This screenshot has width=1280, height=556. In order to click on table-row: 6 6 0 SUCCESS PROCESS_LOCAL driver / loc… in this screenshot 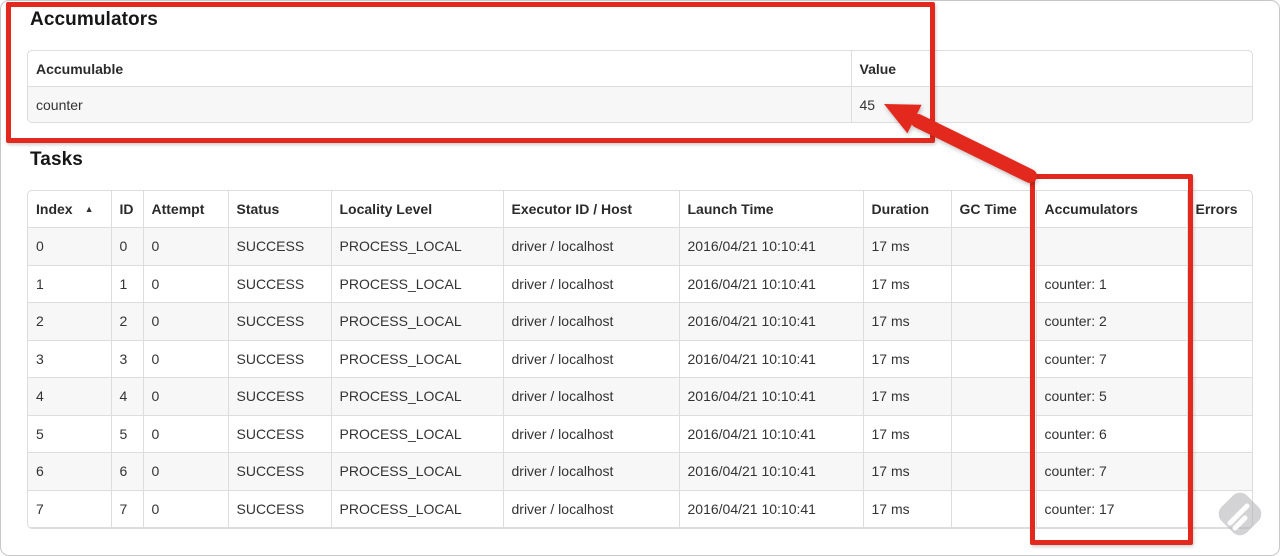, I will do `click(640, 471)`.